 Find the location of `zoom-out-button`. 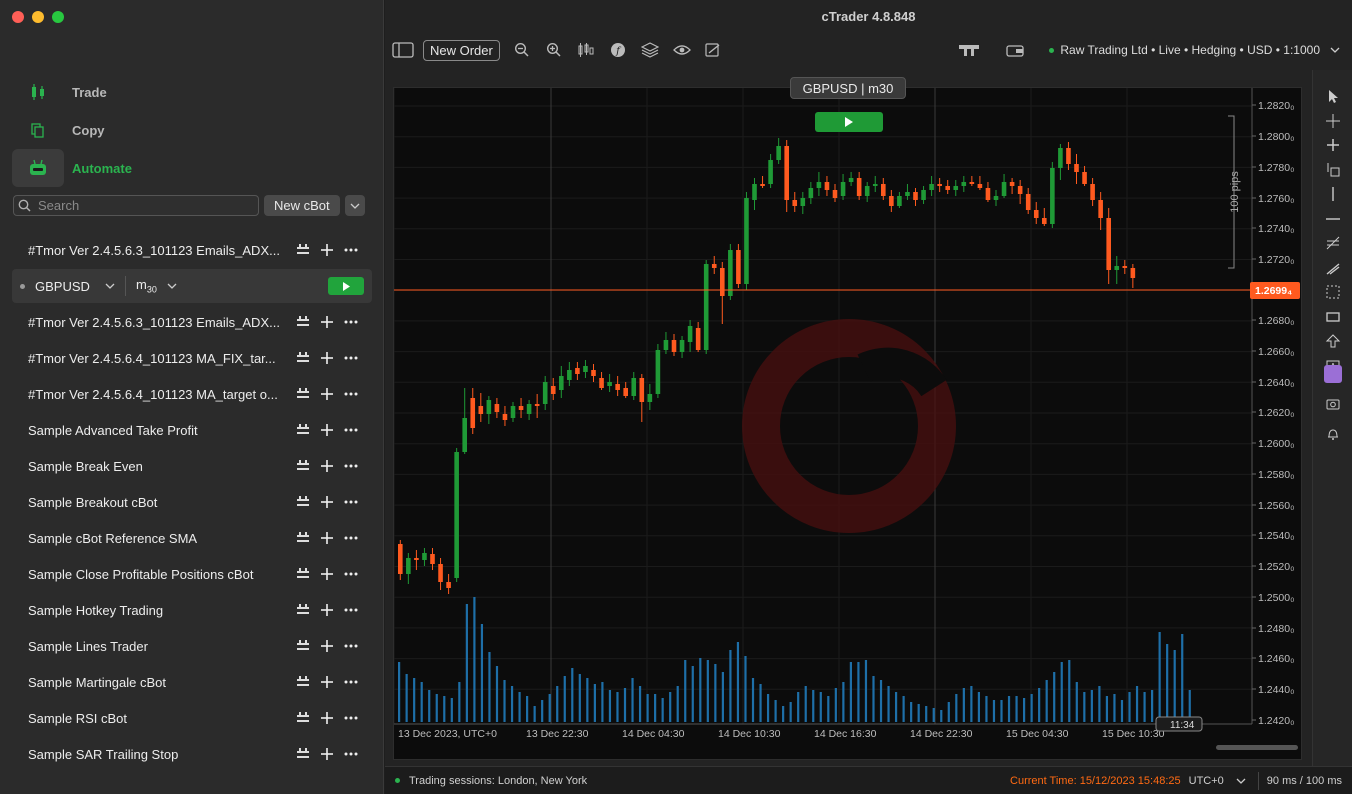

zoom-out-button is located at coordinates (522, 50).